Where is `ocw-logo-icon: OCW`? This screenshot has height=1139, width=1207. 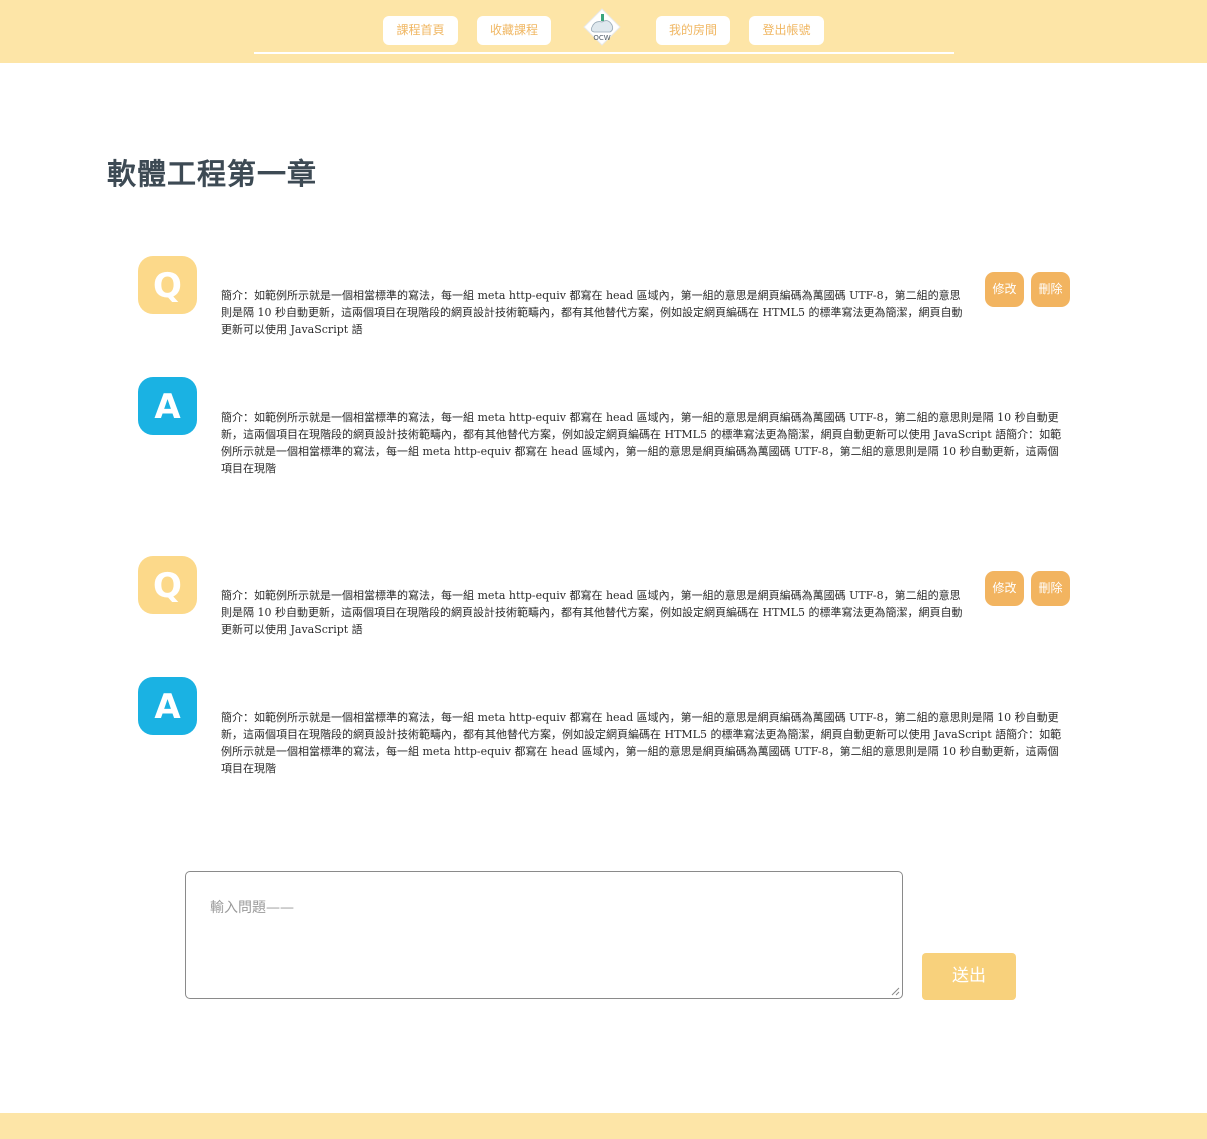 ocw-logo-icon: OCW is located at coordinates (602, 27).